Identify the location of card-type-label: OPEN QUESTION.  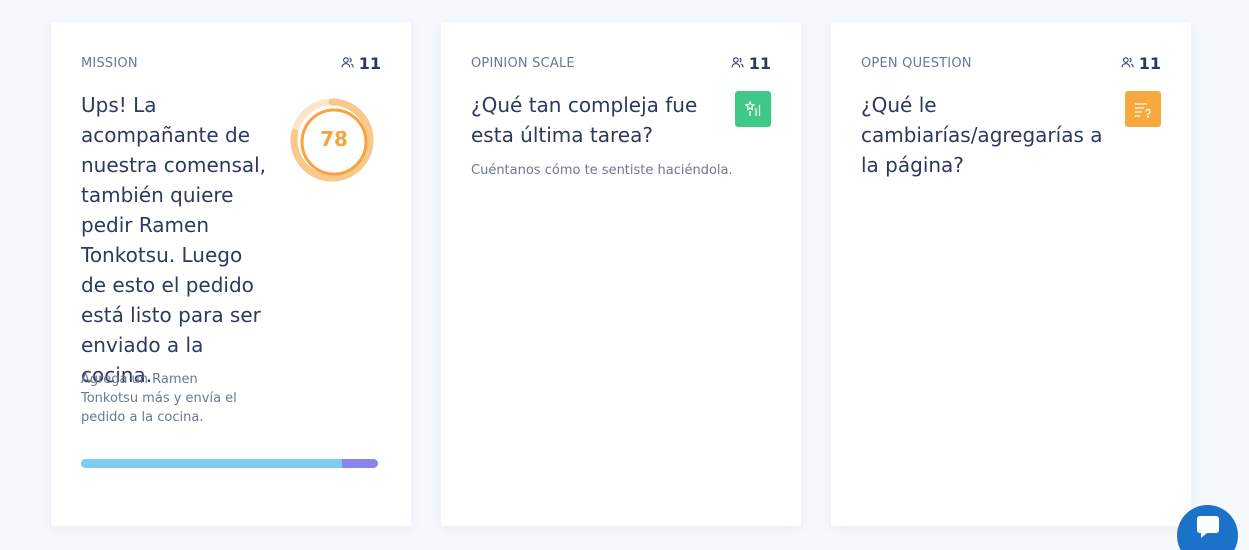
(916, 63).